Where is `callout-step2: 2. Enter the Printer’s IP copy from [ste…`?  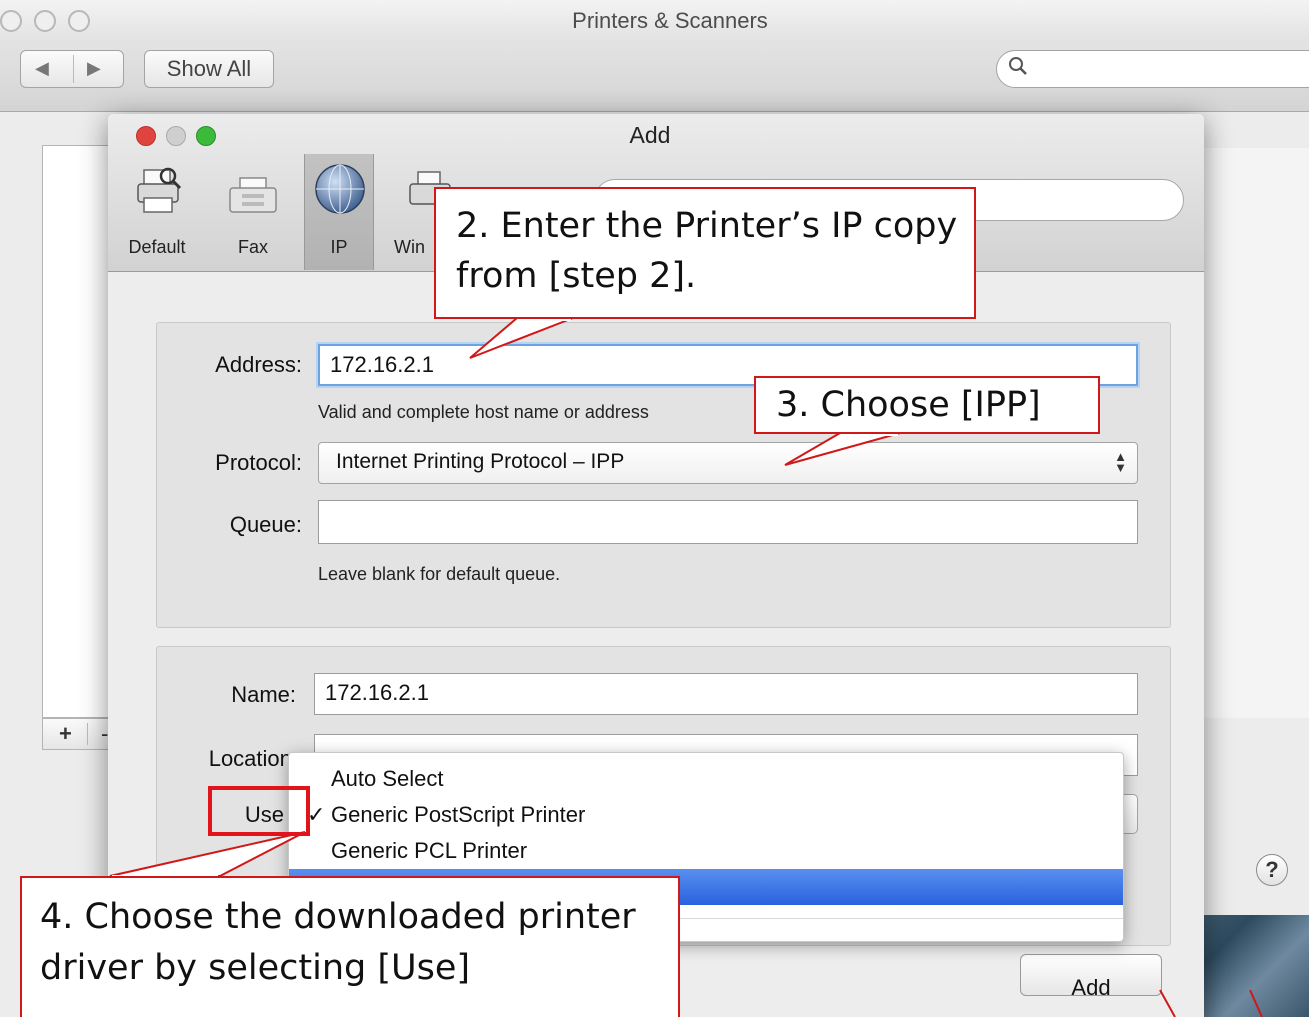
callout-step2: 2. Enter the Printer’s IP copy from [ste… is located at coordinates (705, 253).